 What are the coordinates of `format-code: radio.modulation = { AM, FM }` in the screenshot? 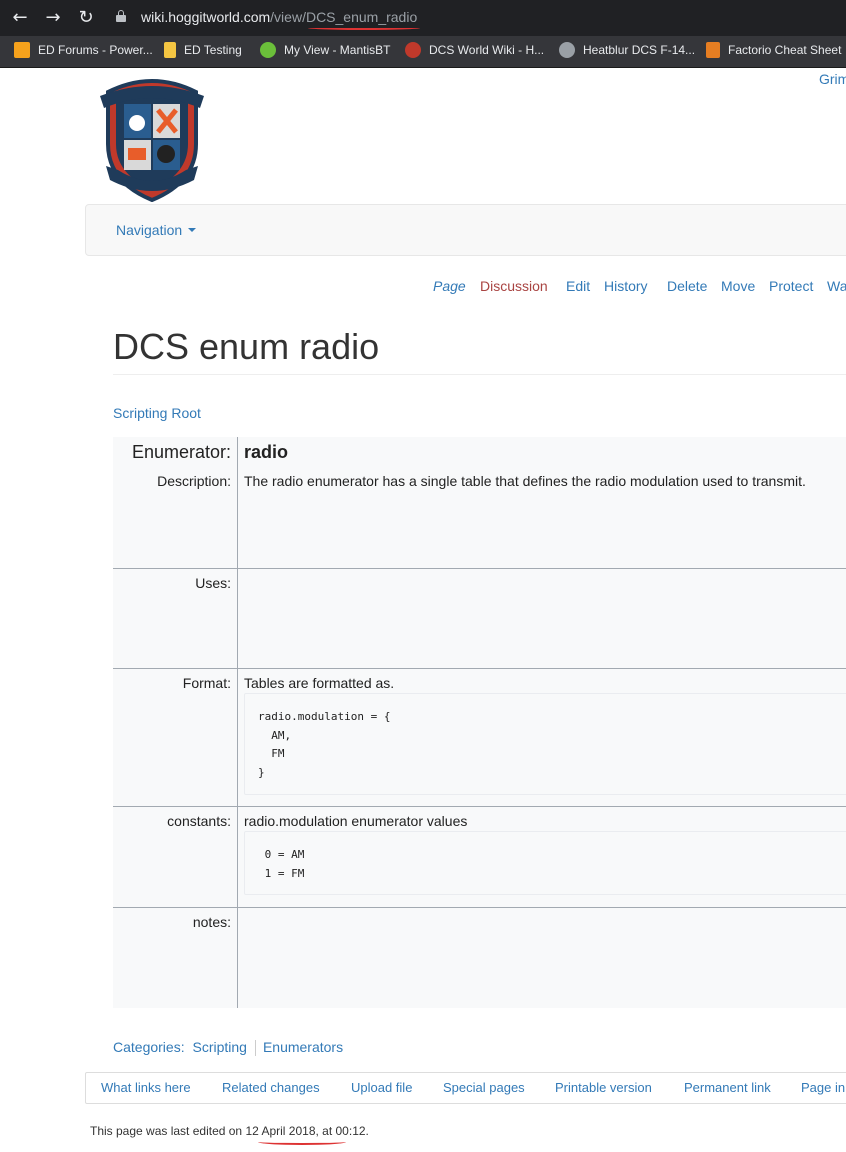 It's located at (324, 744).